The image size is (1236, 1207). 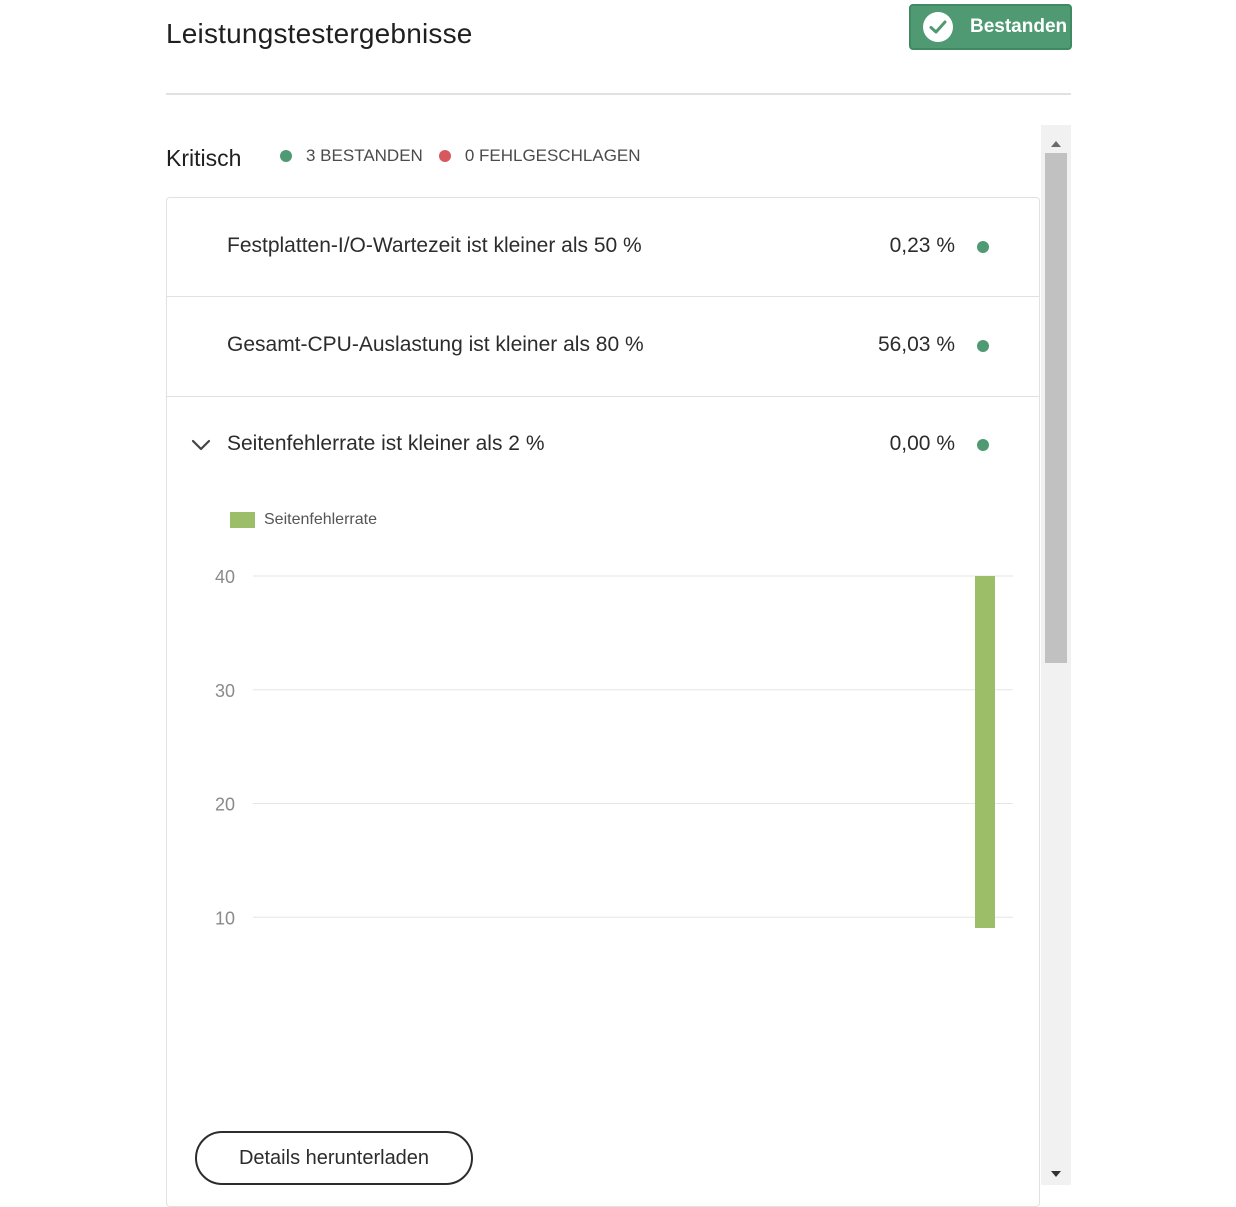 I want to click on check-circle-icon, so click(x=938, y=27).